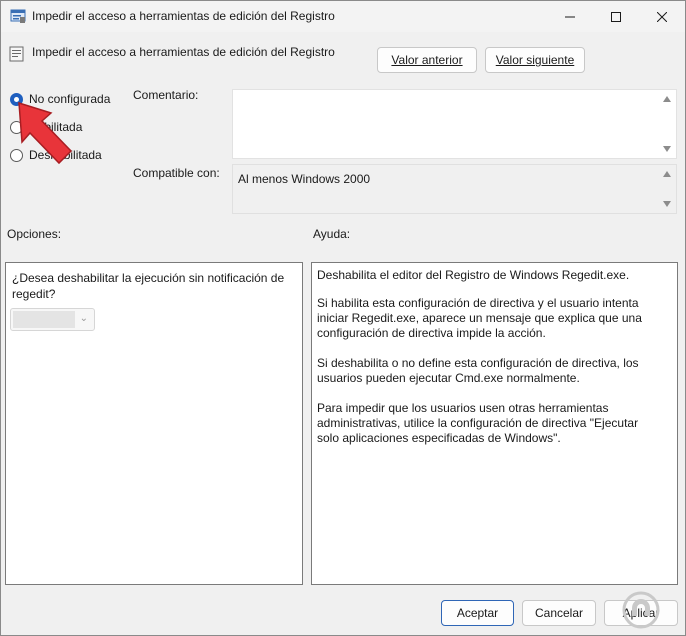 Image resolution: width=686 pixels, height=636 pixels. I want to click on compatible-value: Al menos Windows 2000, so click(304, 179).